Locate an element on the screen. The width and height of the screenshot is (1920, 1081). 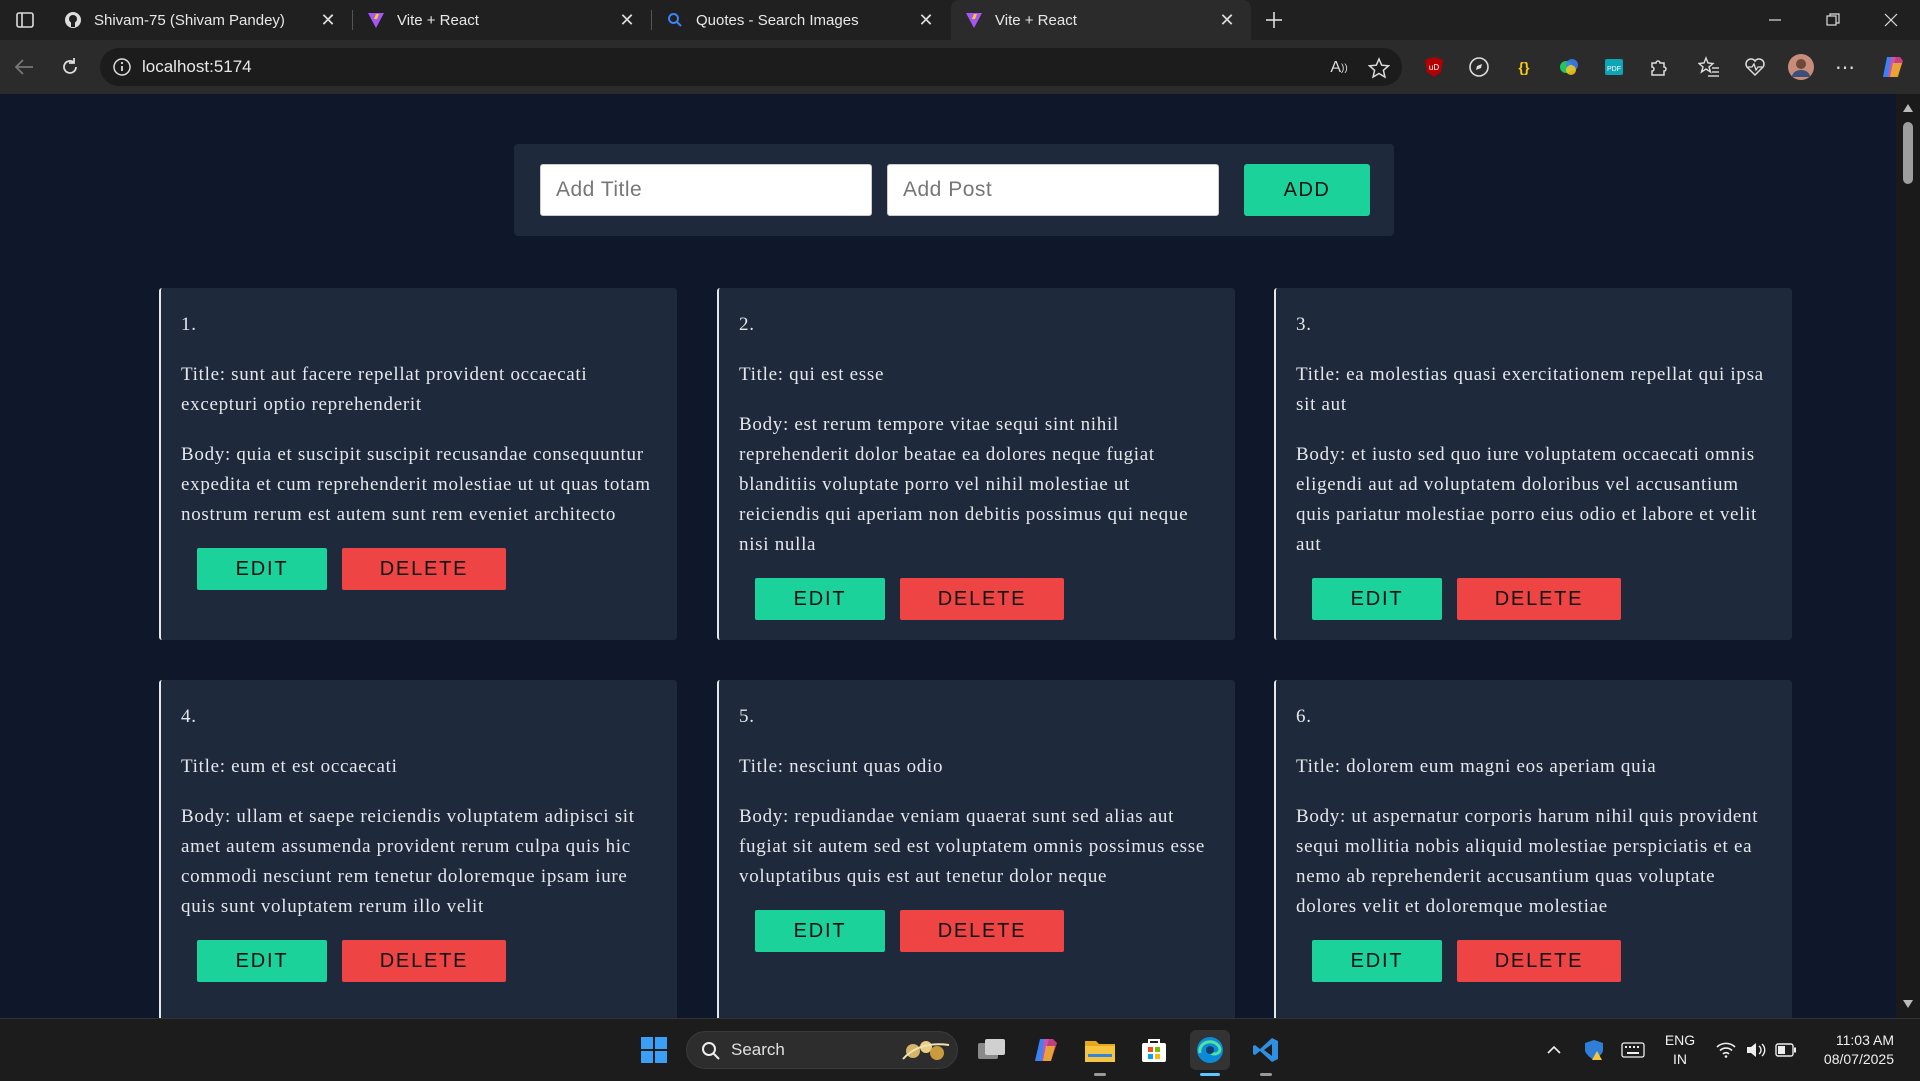
tab-title: Vite + React is located at coordinates (1036, 20).